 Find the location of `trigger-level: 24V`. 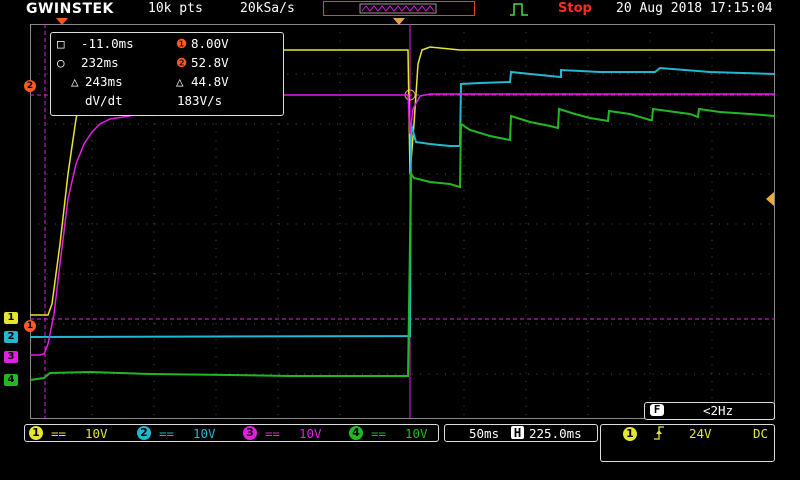

trigger-level: 24V is located at coordinates (700, 433).